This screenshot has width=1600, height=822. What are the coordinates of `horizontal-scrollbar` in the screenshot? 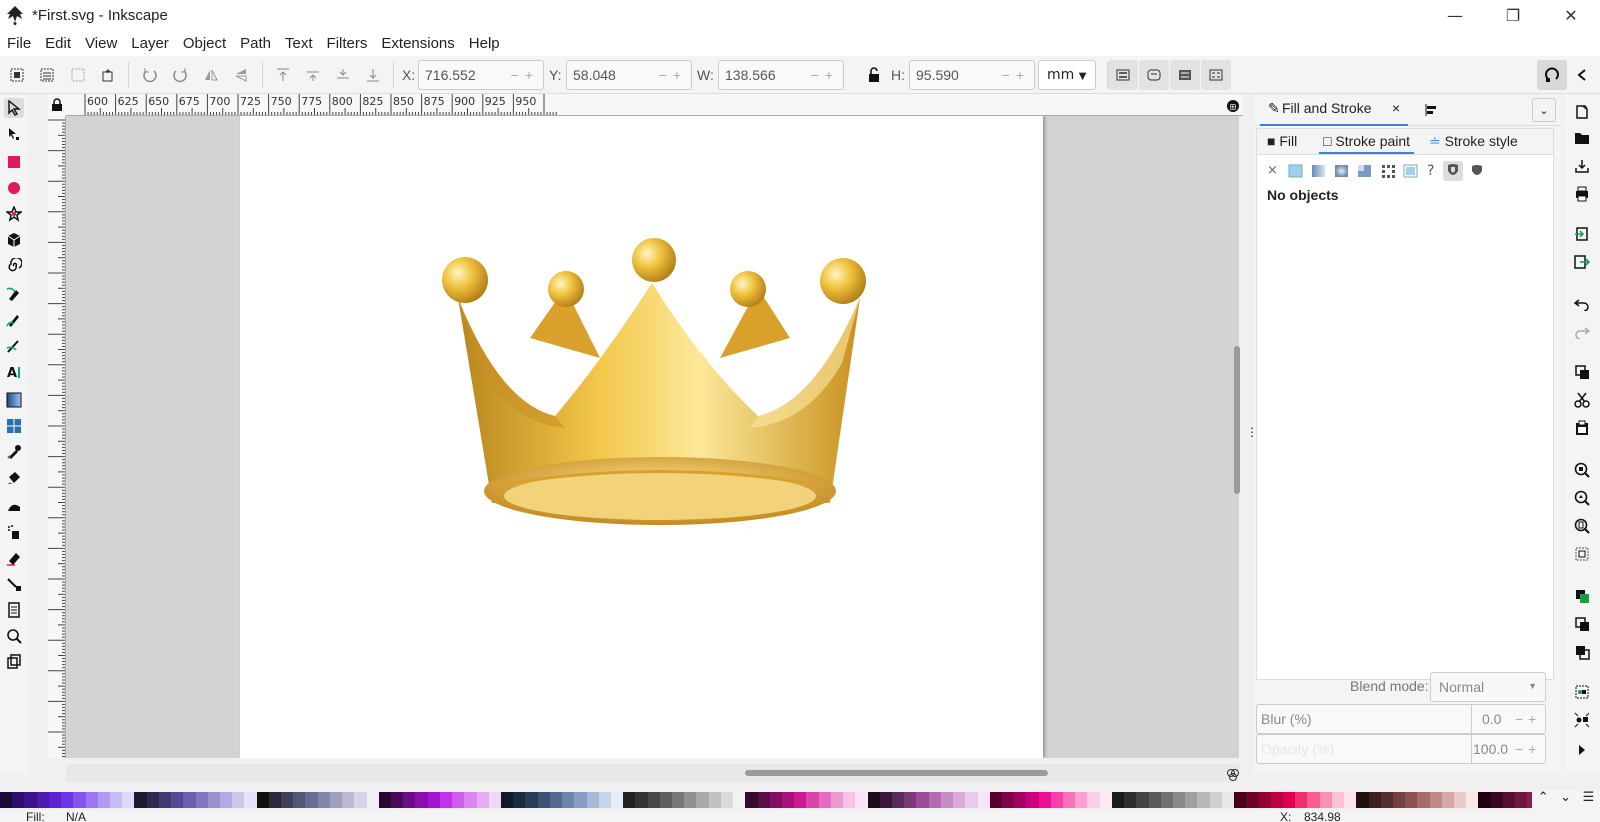 It's located at (896, 773).